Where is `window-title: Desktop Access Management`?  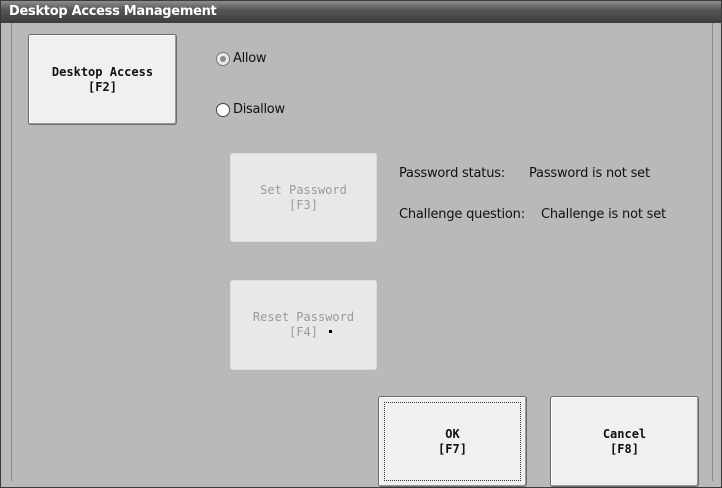 window-title: Desktop Access Management is located at coordinates (361, 12).